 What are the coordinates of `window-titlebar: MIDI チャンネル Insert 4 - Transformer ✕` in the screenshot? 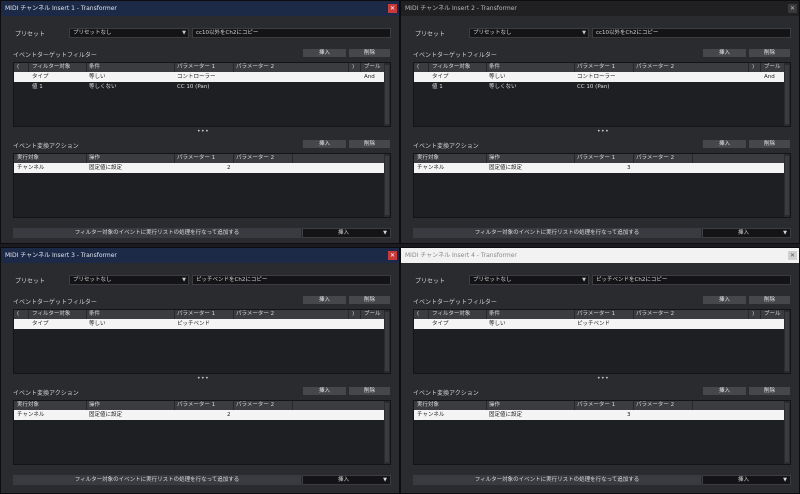 It's located at (600, 255).